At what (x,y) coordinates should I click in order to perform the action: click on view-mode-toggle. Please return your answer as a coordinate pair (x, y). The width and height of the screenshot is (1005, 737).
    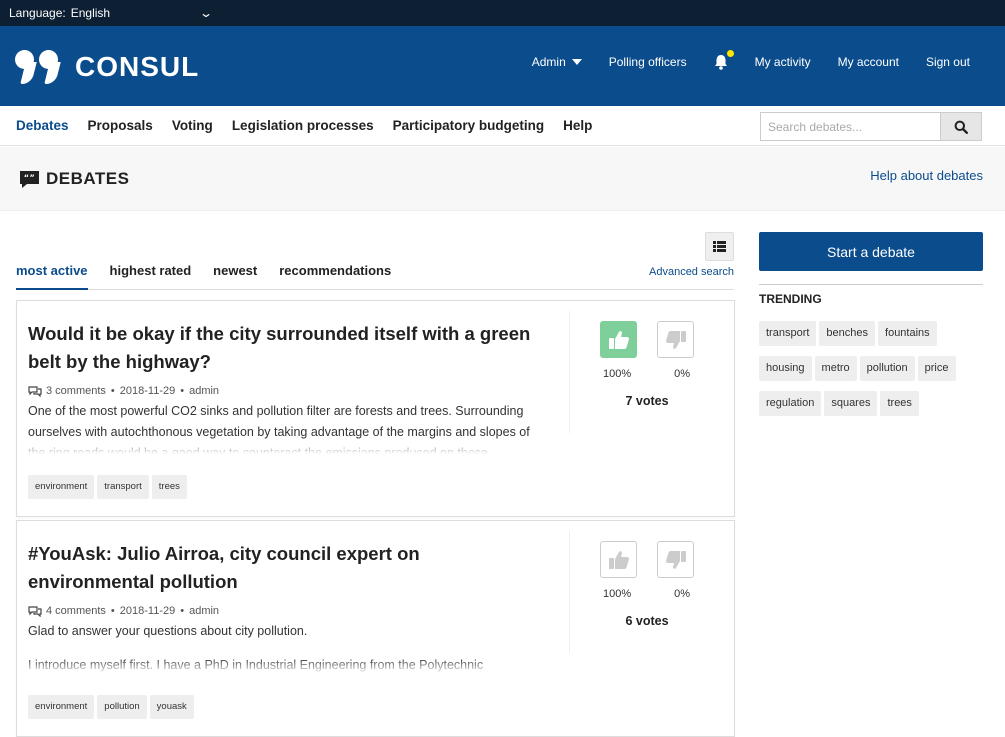
    Looking at the image, I should click on (719, 246).